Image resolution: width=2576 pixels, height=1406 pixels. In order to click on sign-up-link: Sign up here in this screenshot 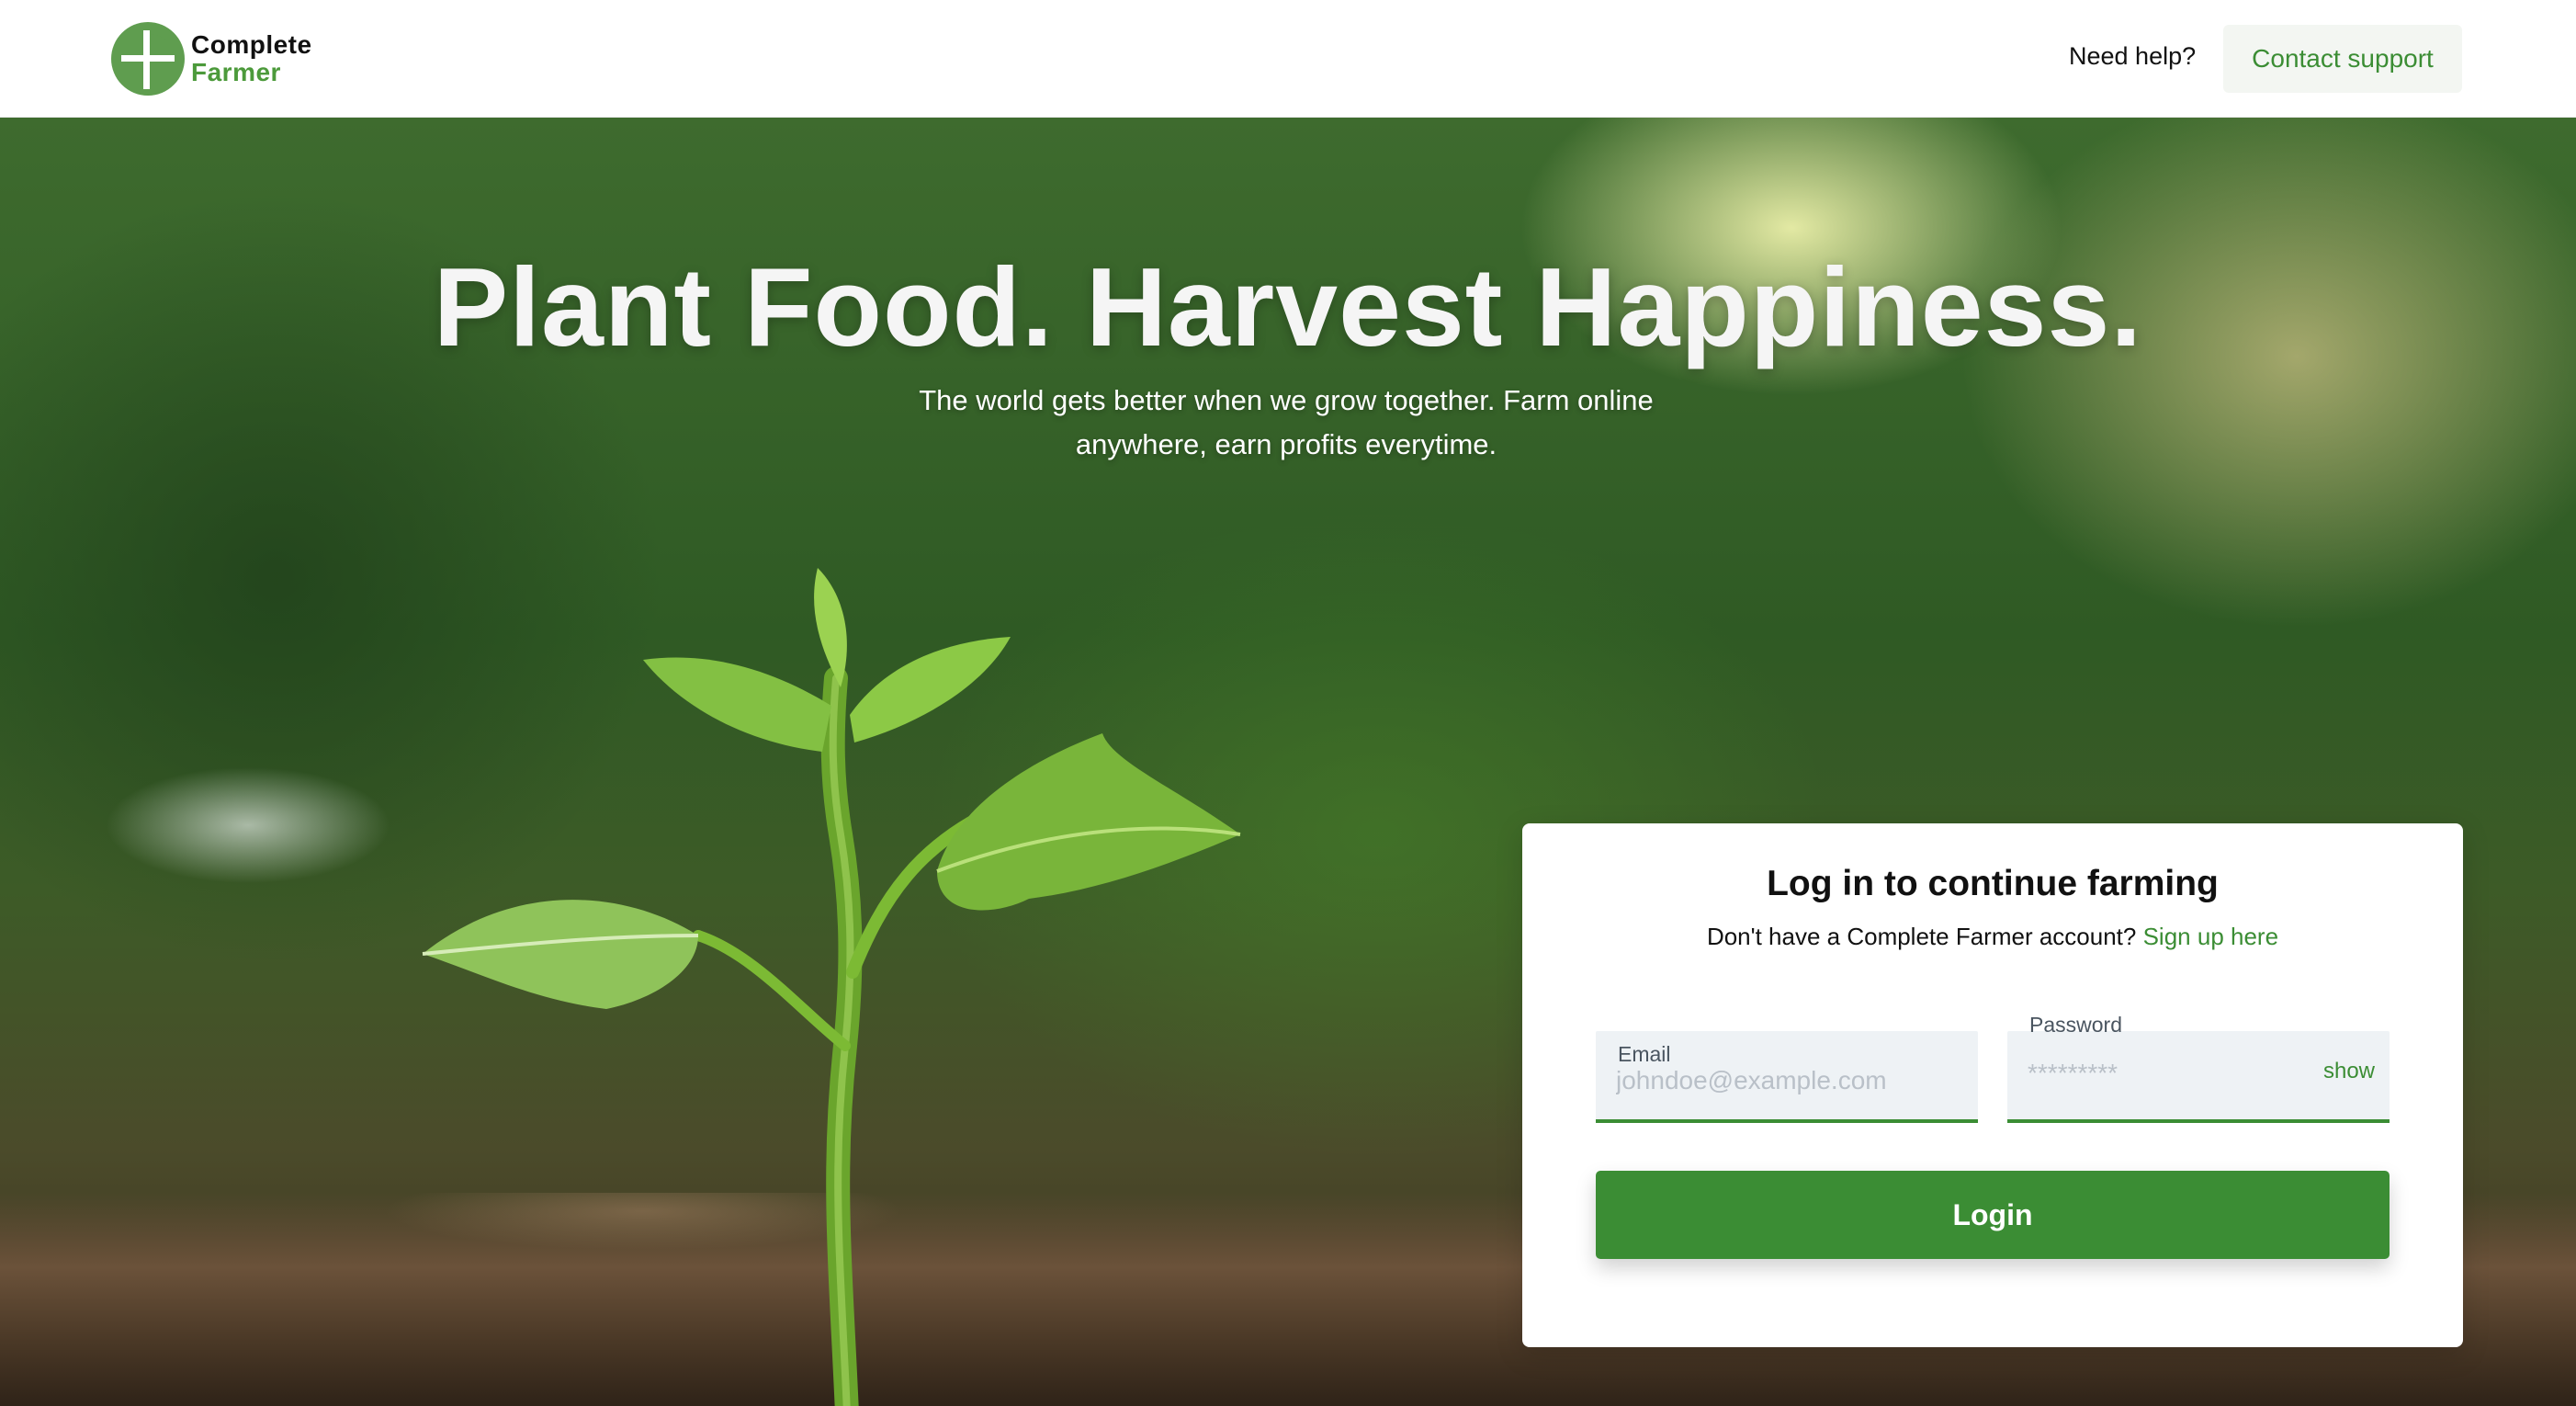, I will do `click(2210, 936)`.